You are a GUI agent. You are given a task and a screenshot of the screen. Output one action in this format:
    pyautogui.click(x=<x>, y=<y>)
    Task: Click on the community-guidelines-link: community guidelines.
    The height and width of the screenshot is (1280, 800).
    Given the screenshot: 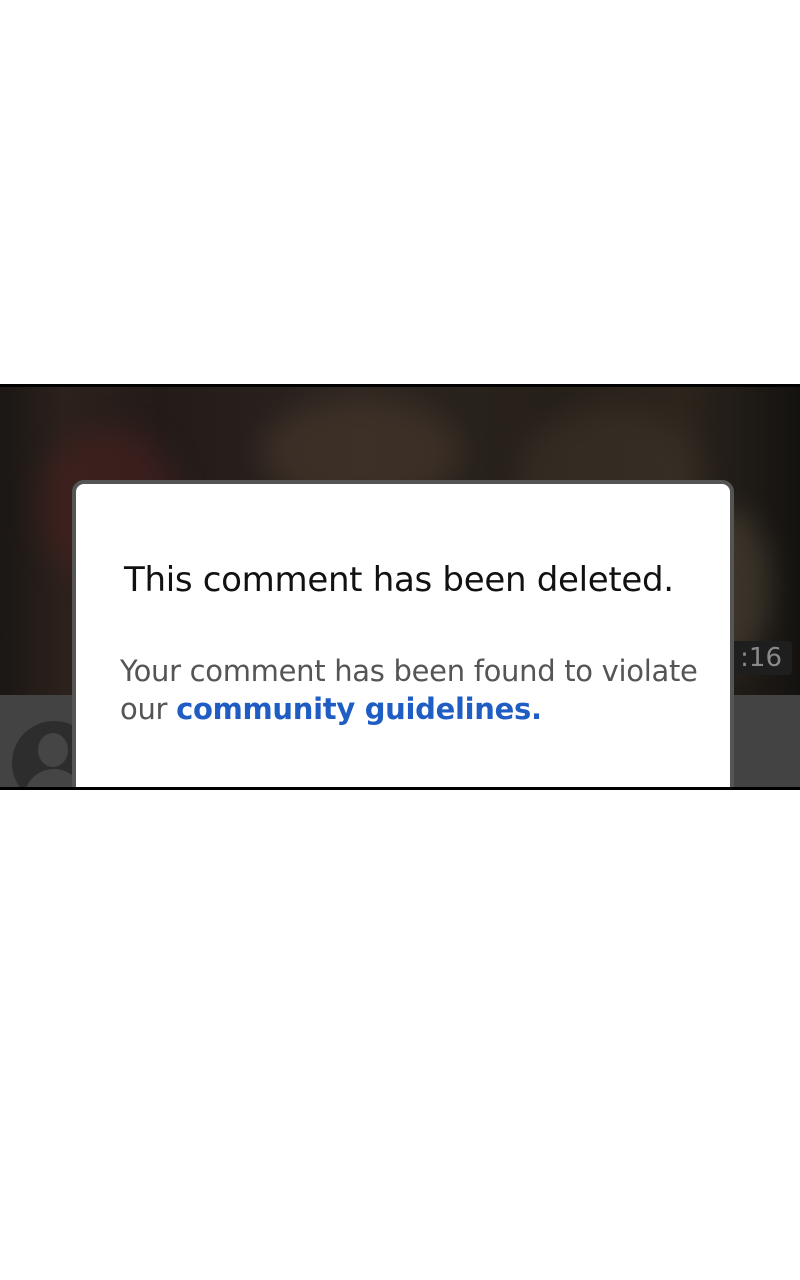 What is the action you would take?
    pyautogui.click(x=359, y=709)
    